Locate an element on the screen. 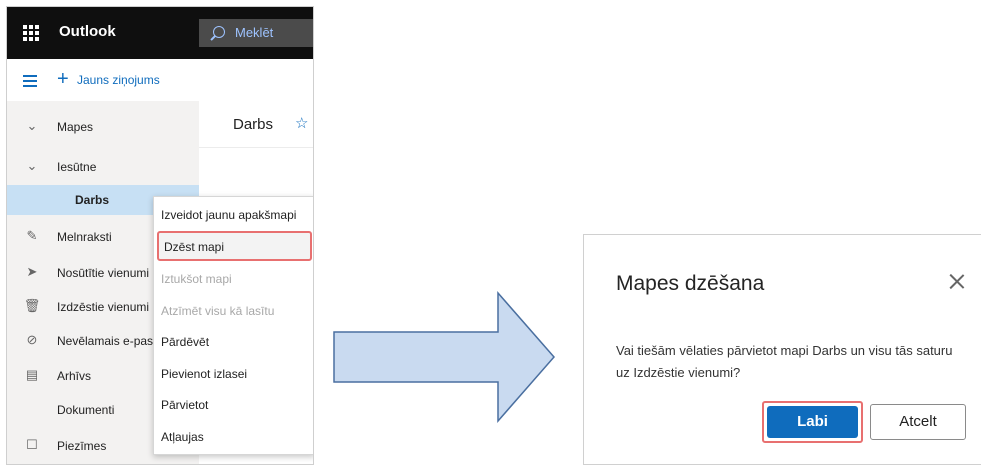 Image resolution: width=981 pixels, height=465 pixels. folder-inbox: ⌄ Iesūtne is located at coordinates (103, 167).